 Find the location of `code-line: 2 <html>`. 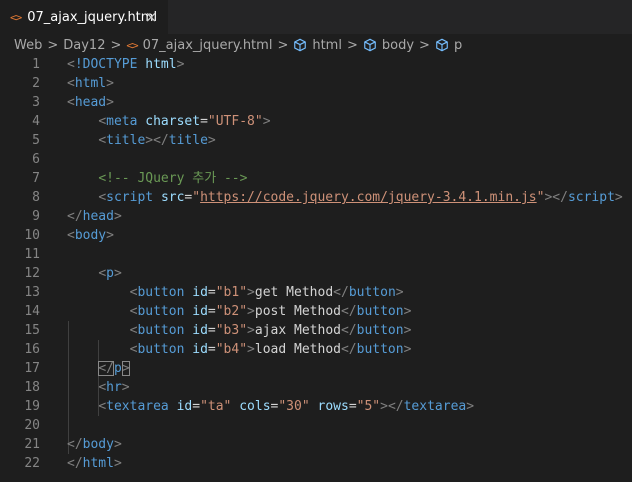

code-line: 2 <html> is located at coordinates (316, 83).